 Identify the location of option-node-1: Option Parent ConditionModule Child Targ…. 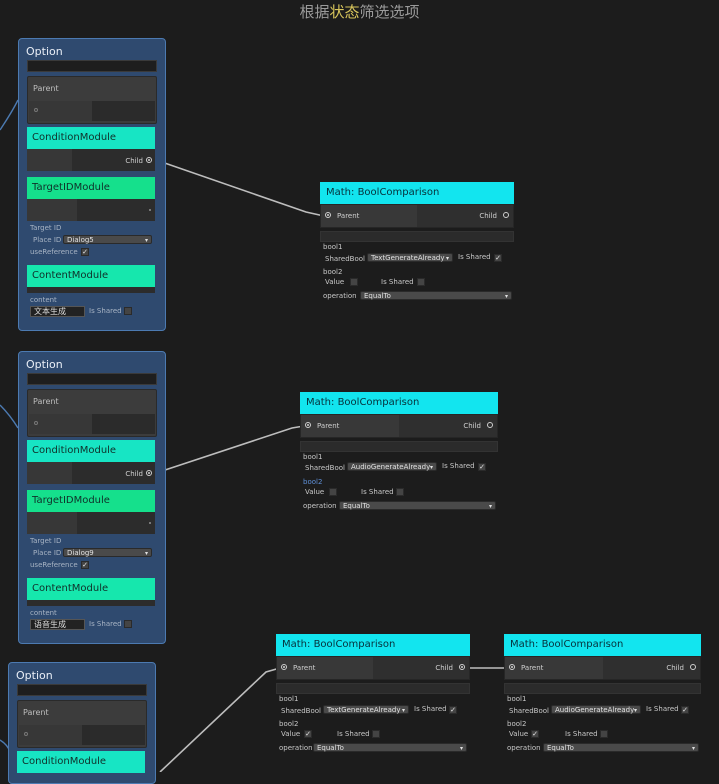
(92, 184).